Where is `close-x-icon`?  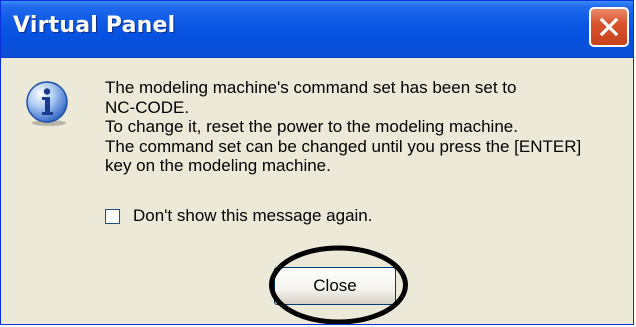
close-x-icon is located at coordinates (609, 27).